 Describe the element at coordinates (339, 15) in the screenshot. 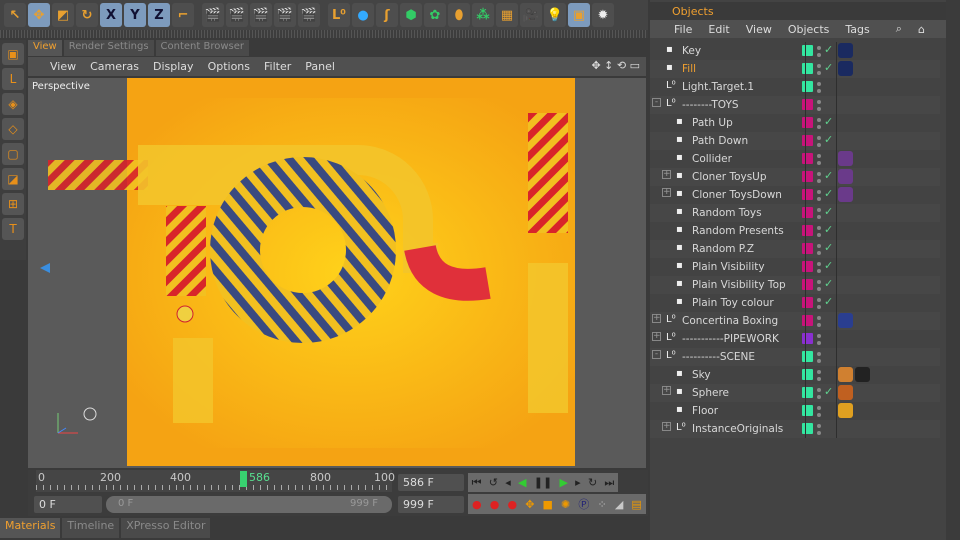

I see `null-object-icon: L⁰` at that location.